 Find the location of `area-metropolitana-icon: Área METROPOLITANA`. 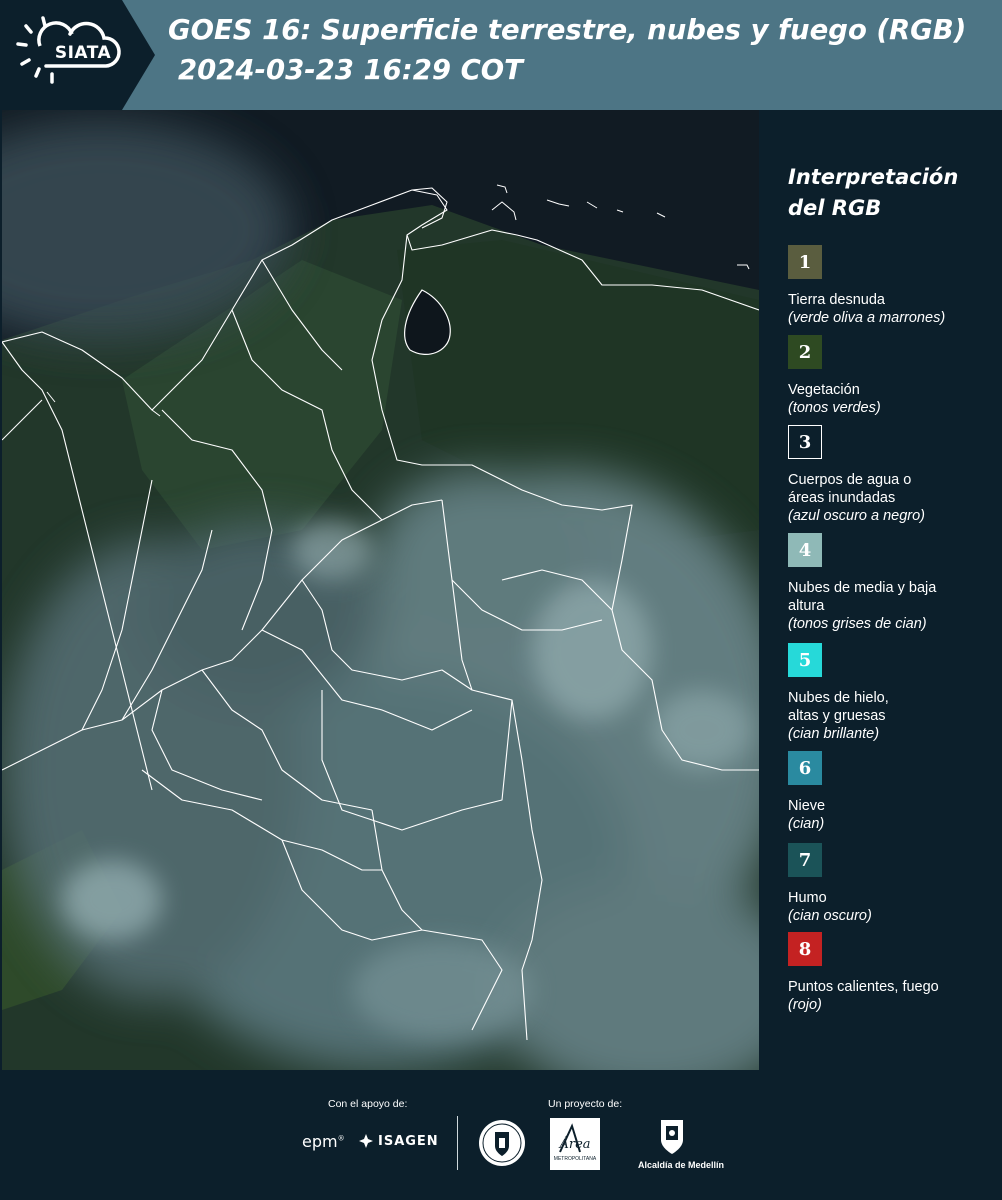

area-metropolitana-icon: Área METROPOLITANA is located at coordinates (575, 1142).